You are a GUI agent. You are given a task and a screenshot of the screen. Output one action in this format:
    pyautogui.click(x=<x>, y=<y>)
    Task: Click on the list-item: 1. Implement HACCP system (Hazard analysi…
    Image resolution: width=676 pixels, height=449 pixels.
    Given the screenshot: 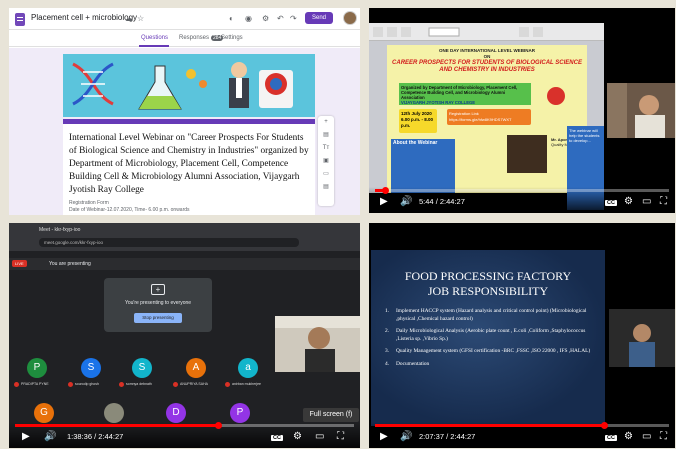 What is the action you would take?
    pyautogui.click(x=490, y=315)
    